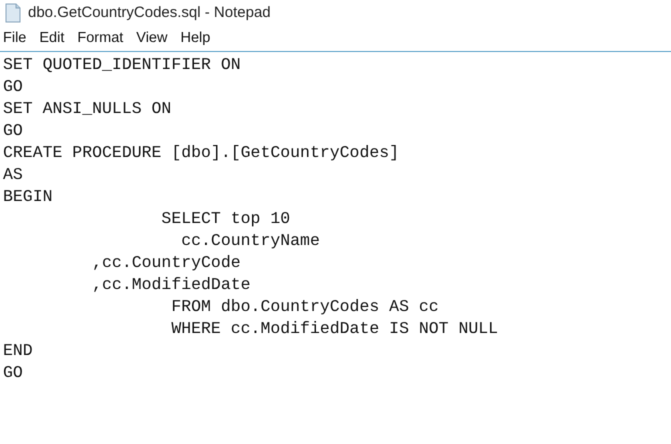 This screenshot has width=671, height=444. What do you see at coordinates (100, 39) in the screenshot?
I see `menu-item: Format` at bounding box center [100, 39].